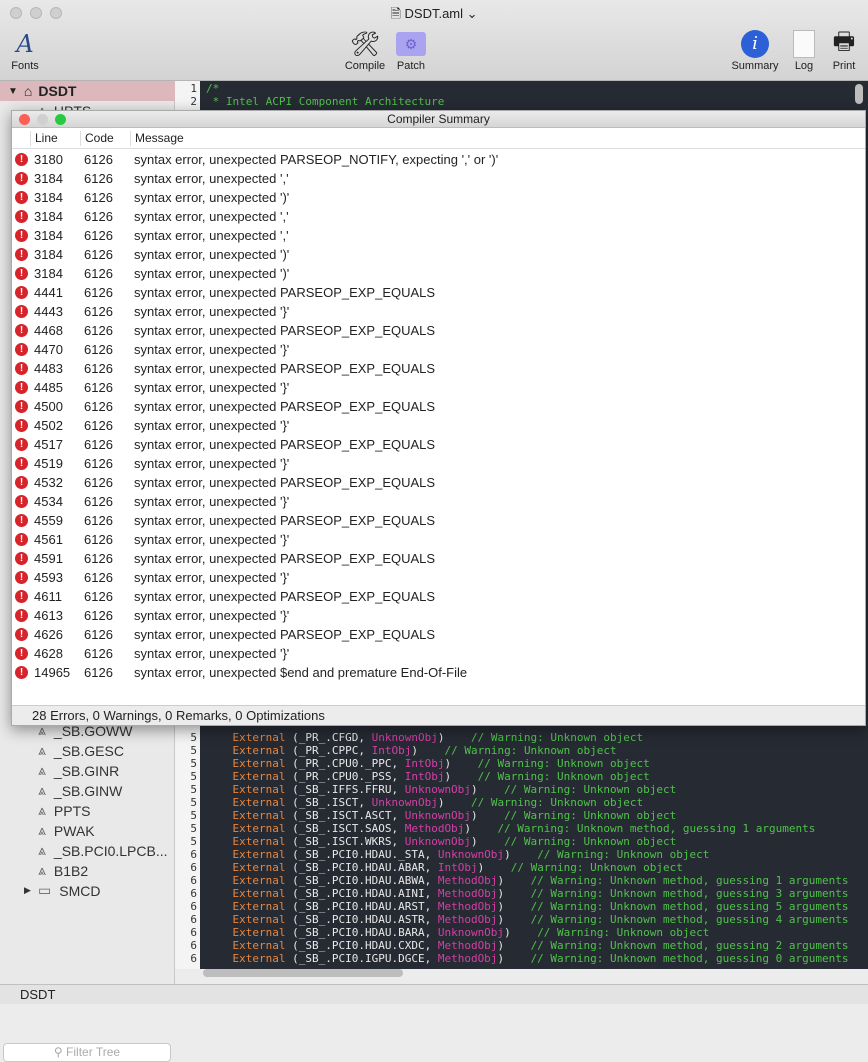  What do you see at coordinates (438, 311) in the screenshot?
I see `table-row: ! 4443 6126 syntax error, unexpected '}'` at bounding box center [438, 311].